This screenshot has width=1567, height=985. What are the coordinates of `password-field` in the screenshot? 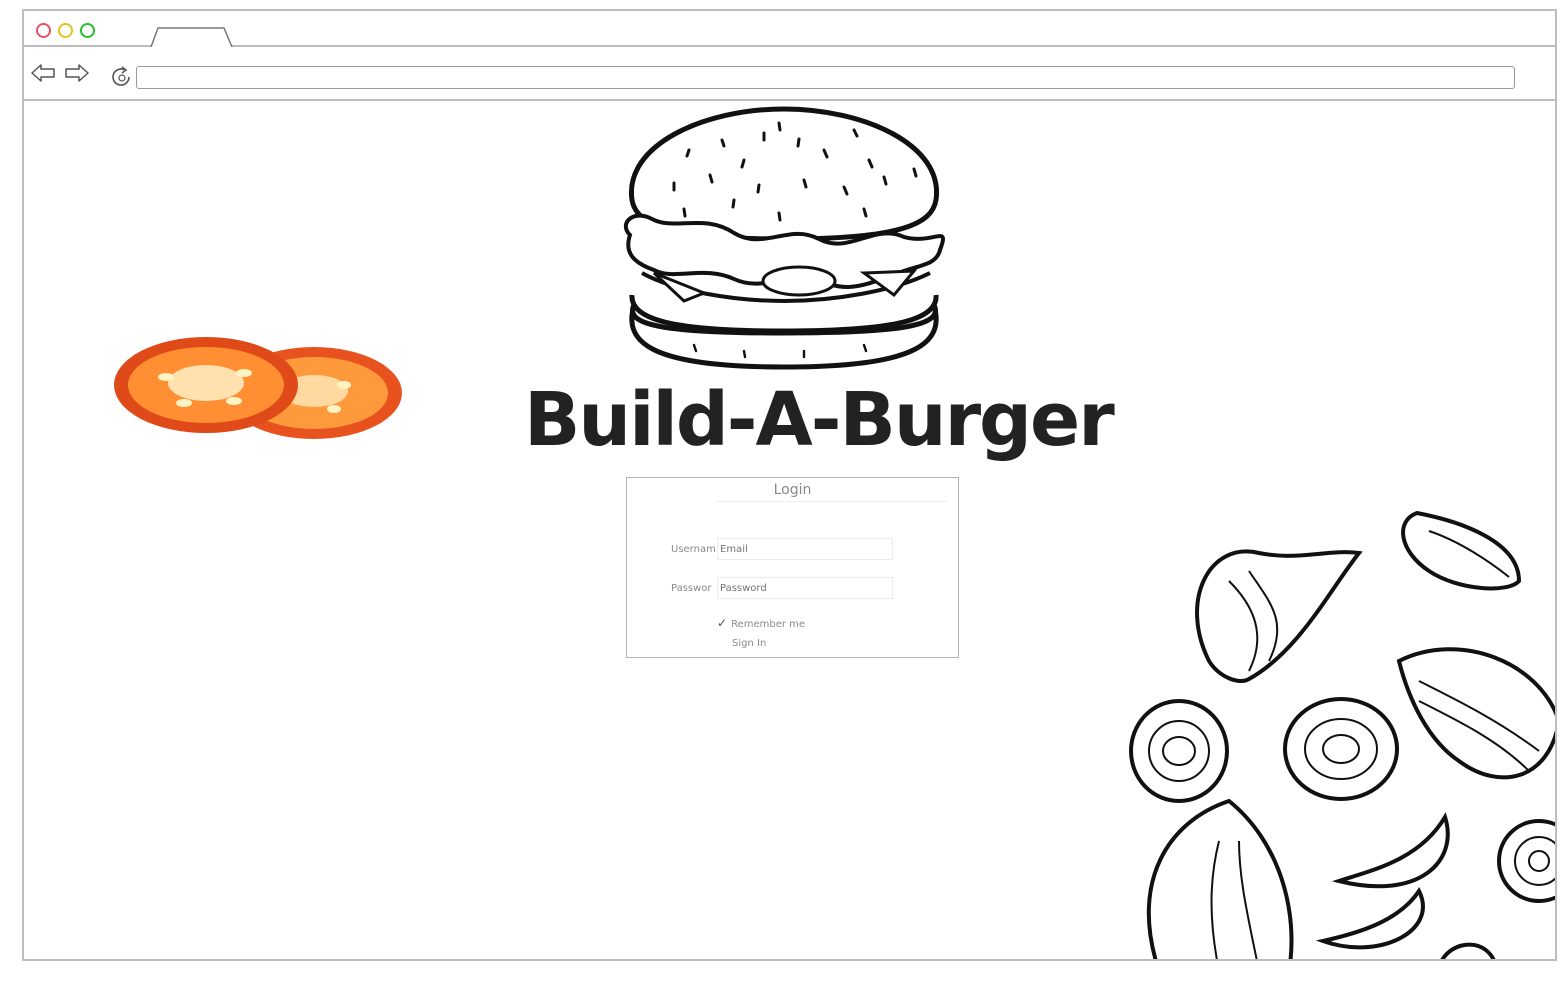 It's located at (805, 588).